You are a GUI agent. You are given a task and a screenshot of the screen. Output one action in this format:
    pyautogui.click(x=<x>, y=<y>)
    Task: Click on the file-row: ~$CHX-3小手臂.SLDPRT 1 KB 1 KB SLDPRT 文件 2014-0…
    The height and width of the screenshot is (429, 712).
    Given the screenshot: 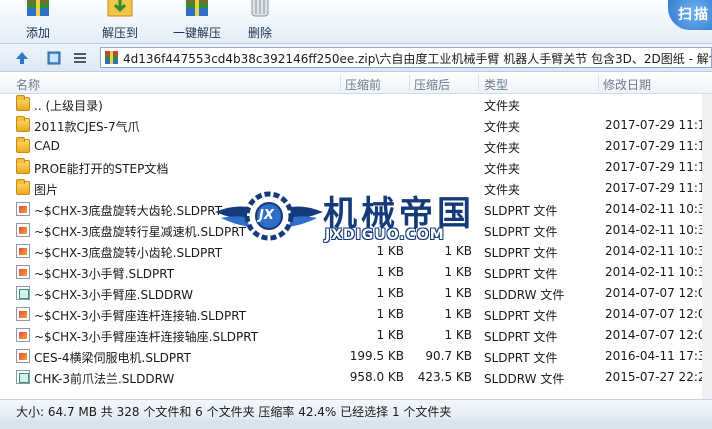 What is the action you would take?
    pyautogui.click(x=356, y=272)
    